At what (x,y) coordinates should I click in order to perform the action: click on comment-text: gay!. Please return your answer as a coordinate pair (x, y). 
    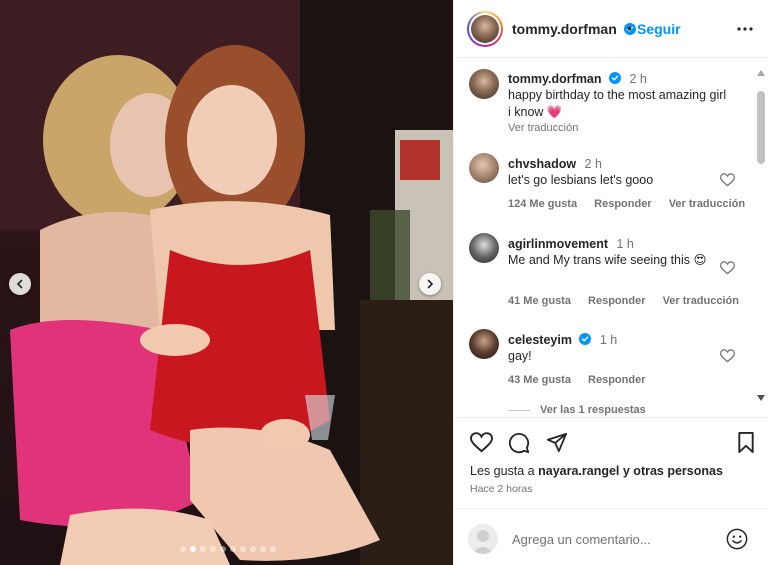
    Looking at the image, I should click on (520, 356).